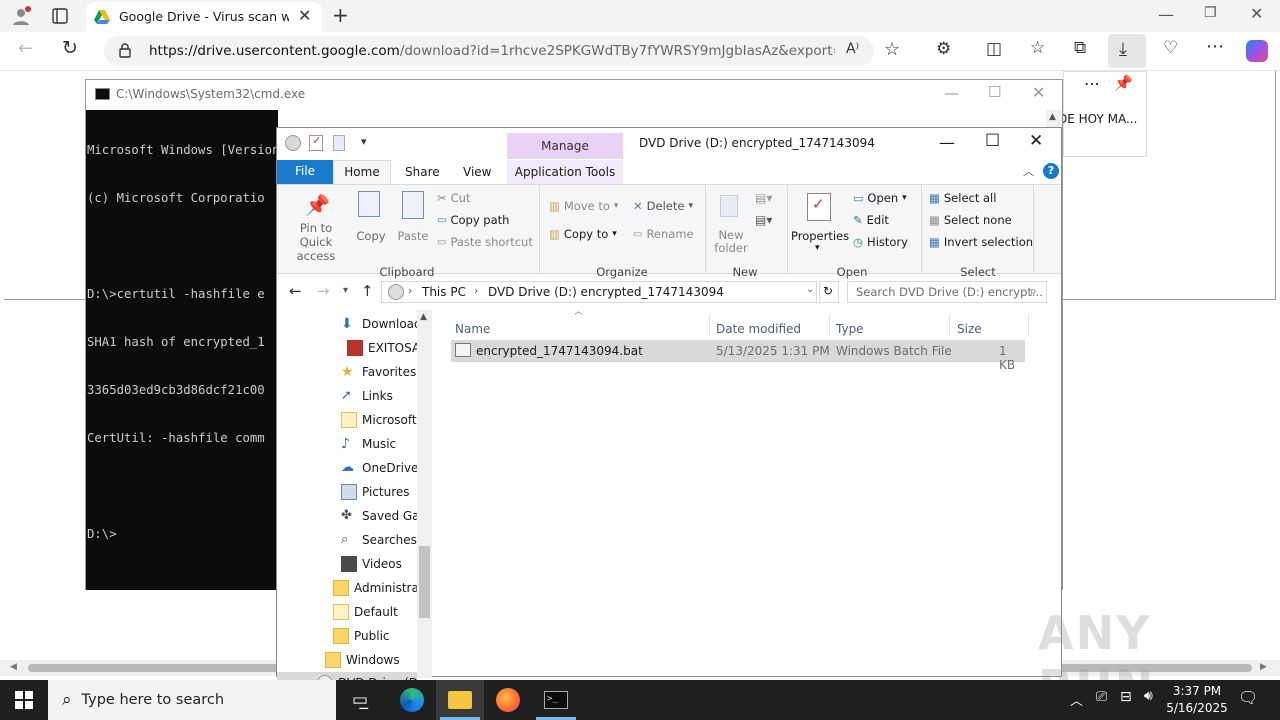  I want to click on favorite-star-icon: ☆, so click(892, 49).